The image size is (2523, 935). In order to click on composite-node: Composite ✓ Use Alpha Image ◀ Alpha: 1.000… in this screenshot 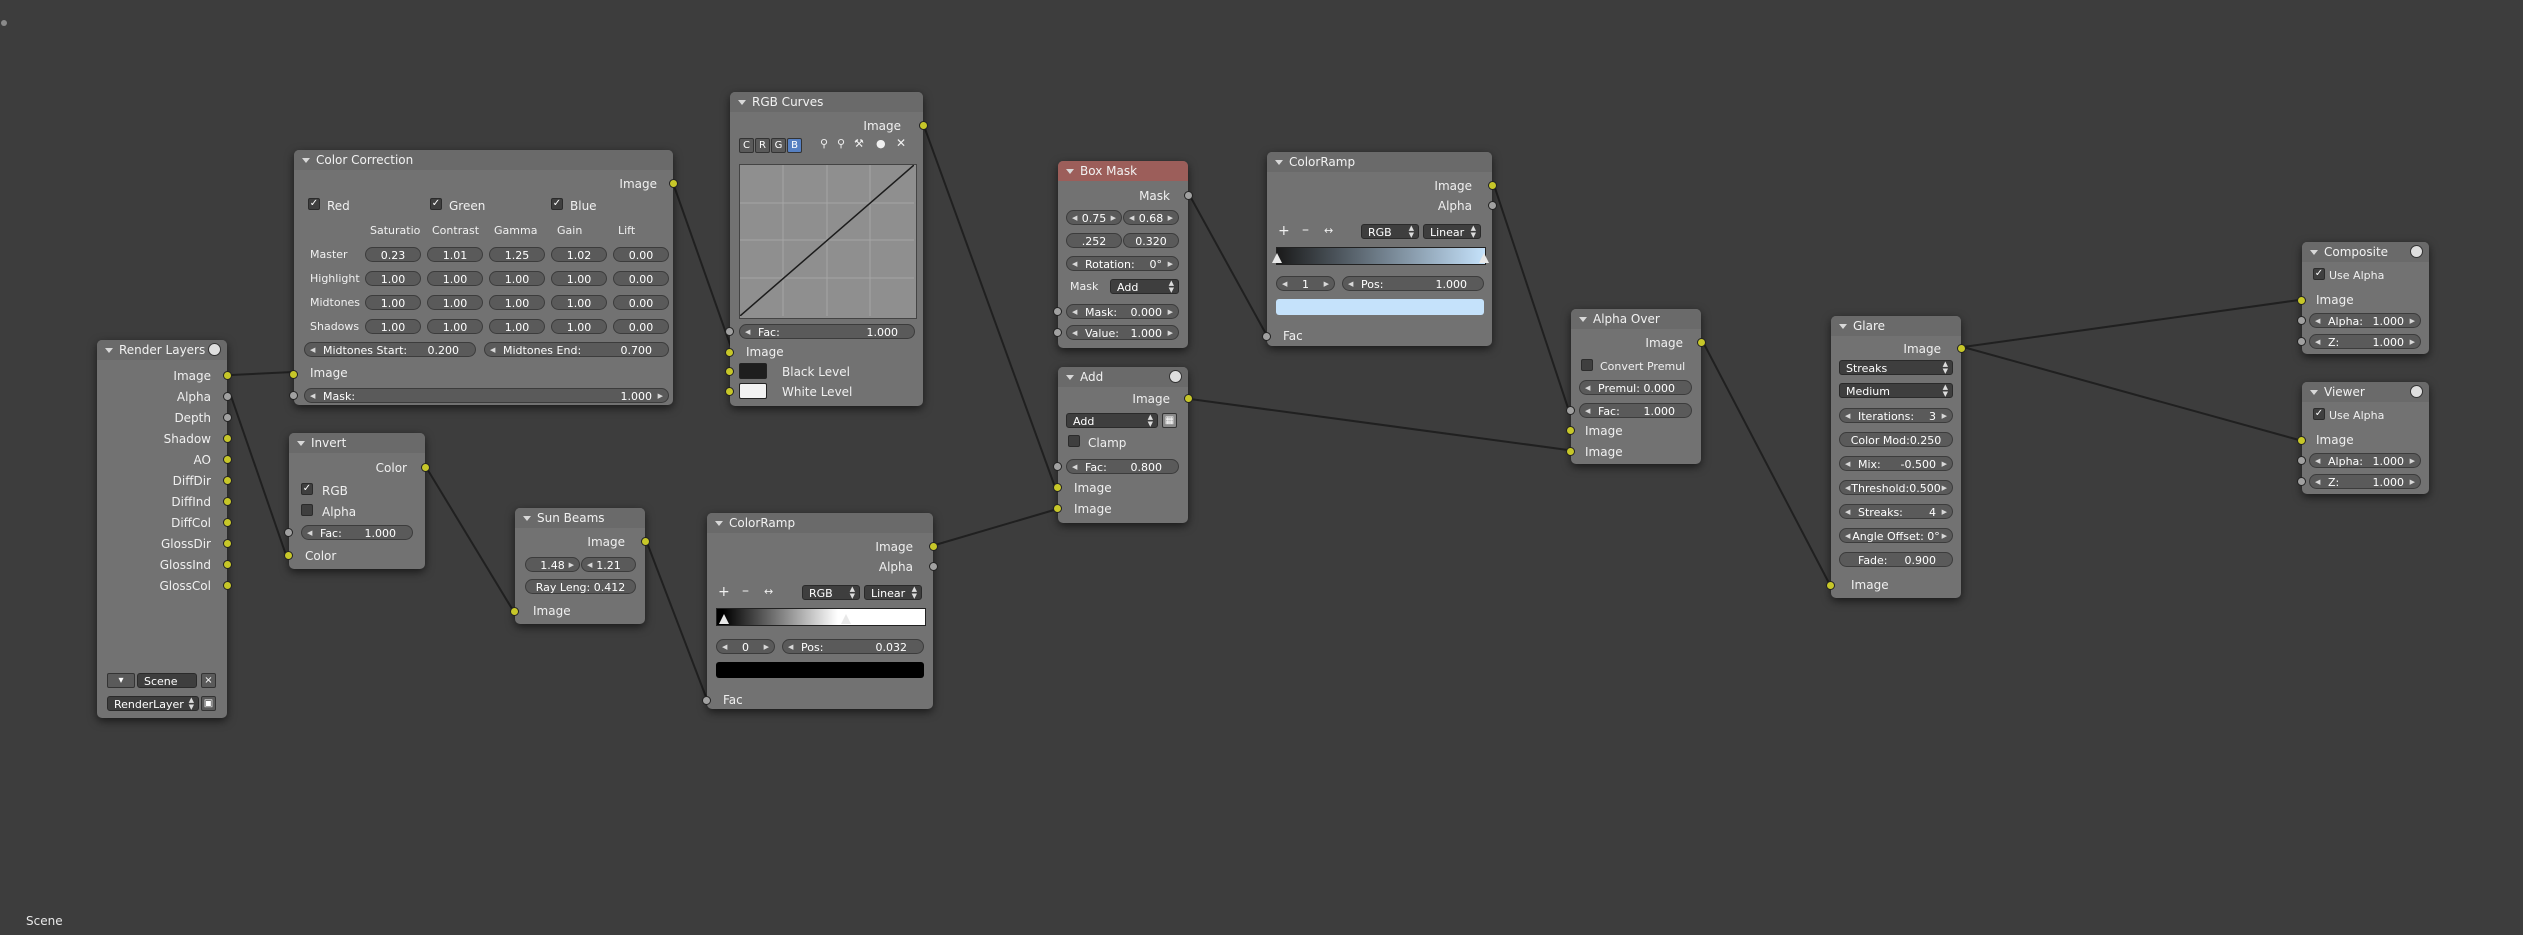, I will do `click(2363, 298)`.